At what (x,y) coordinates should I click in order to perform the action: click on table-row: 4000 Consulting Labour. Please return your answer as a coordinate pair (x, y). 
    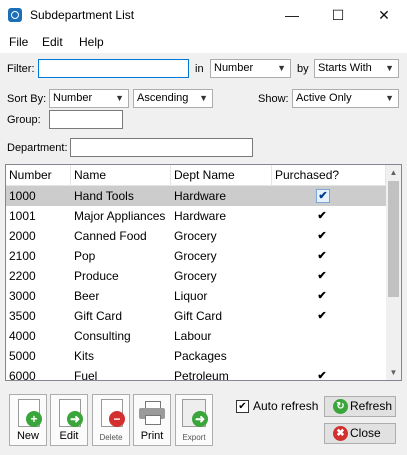
    Looking at the image, I should click on (196, 336).